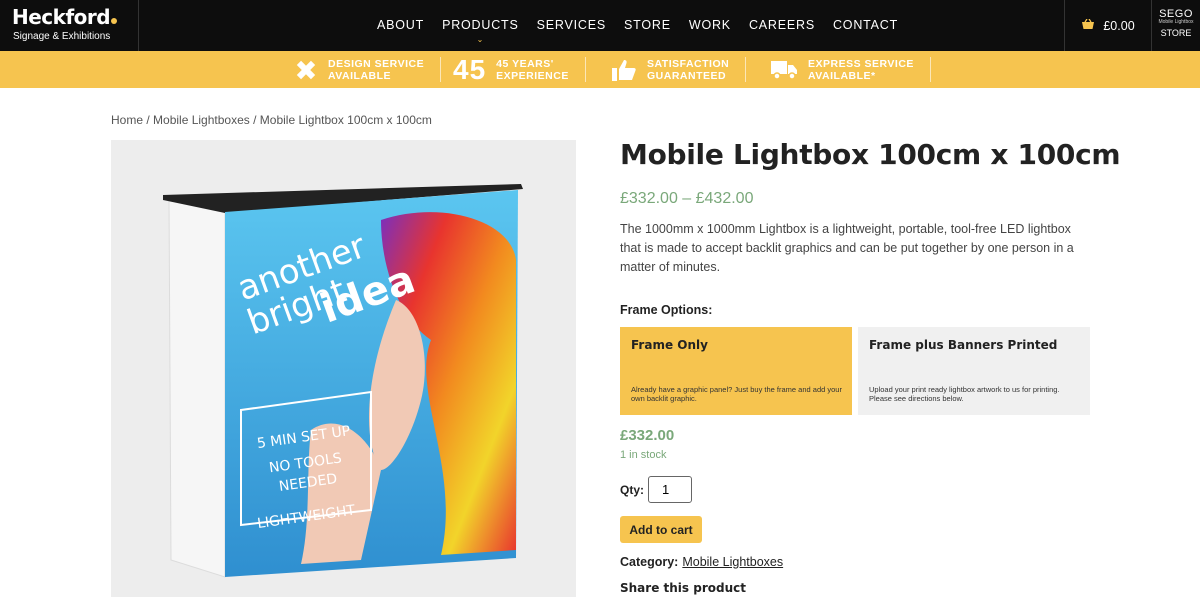 The height and width of the screenshot is (597, 1200). Describe the element at coordinates (345, 120) in the screenshot. I see `breadcrumb-current: Mobile Lightbox 100cm x 100cm` at that location.